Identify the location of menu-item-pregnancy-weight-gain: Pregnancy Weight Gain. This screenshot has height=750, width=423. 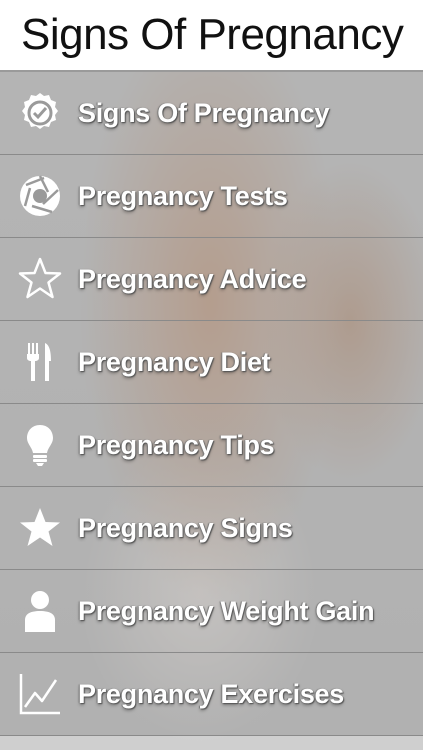
(211, 611).